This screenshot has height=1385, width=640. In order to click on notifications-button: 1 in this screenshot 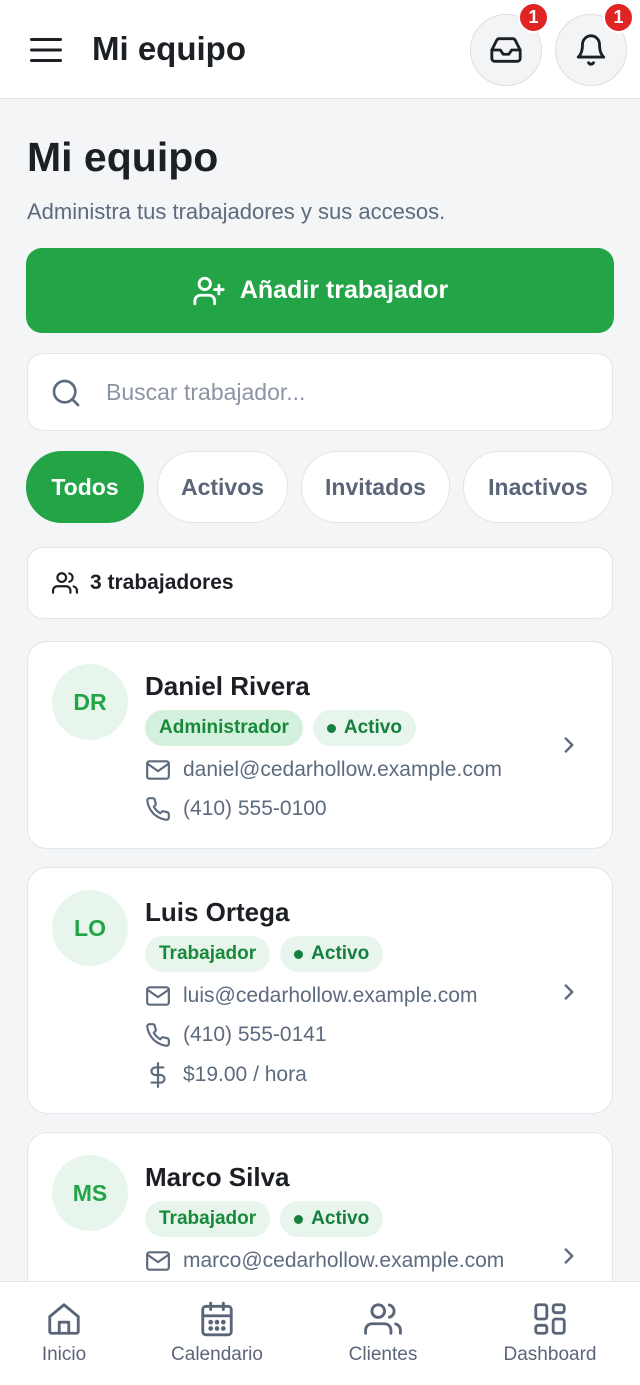, I will do `click(594, 44)`.